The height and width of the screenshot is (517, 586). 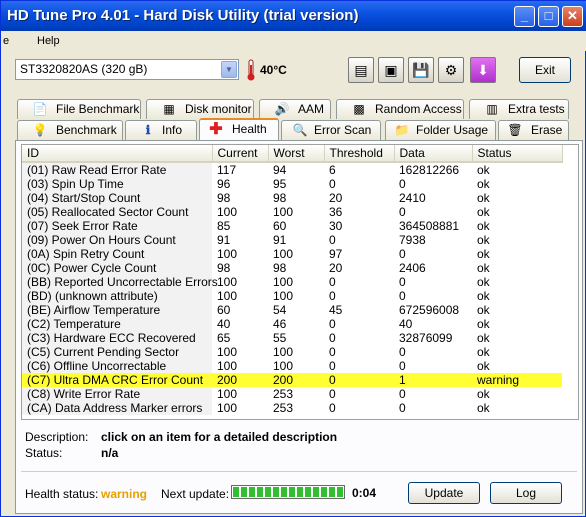 I want to click on table-row: (C5) Current Pending Sector 100 100 0 0 ok, so click(x=292, y=352).